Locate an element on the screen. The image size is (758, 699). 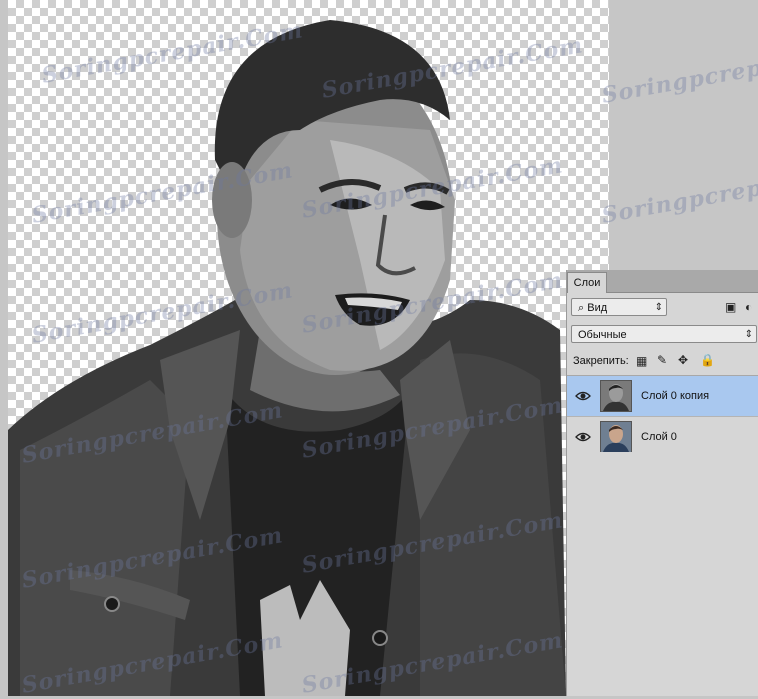
filter-row: ⌕ Вид ⇕ ▣ ◐ is located at coordinates (662, 307).